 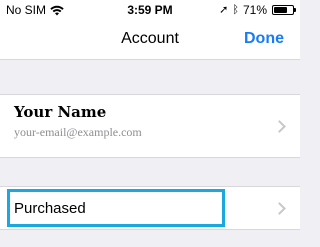 I want to click on status-right: ➚ ᛒ 71%, so click(x=257, y=10).